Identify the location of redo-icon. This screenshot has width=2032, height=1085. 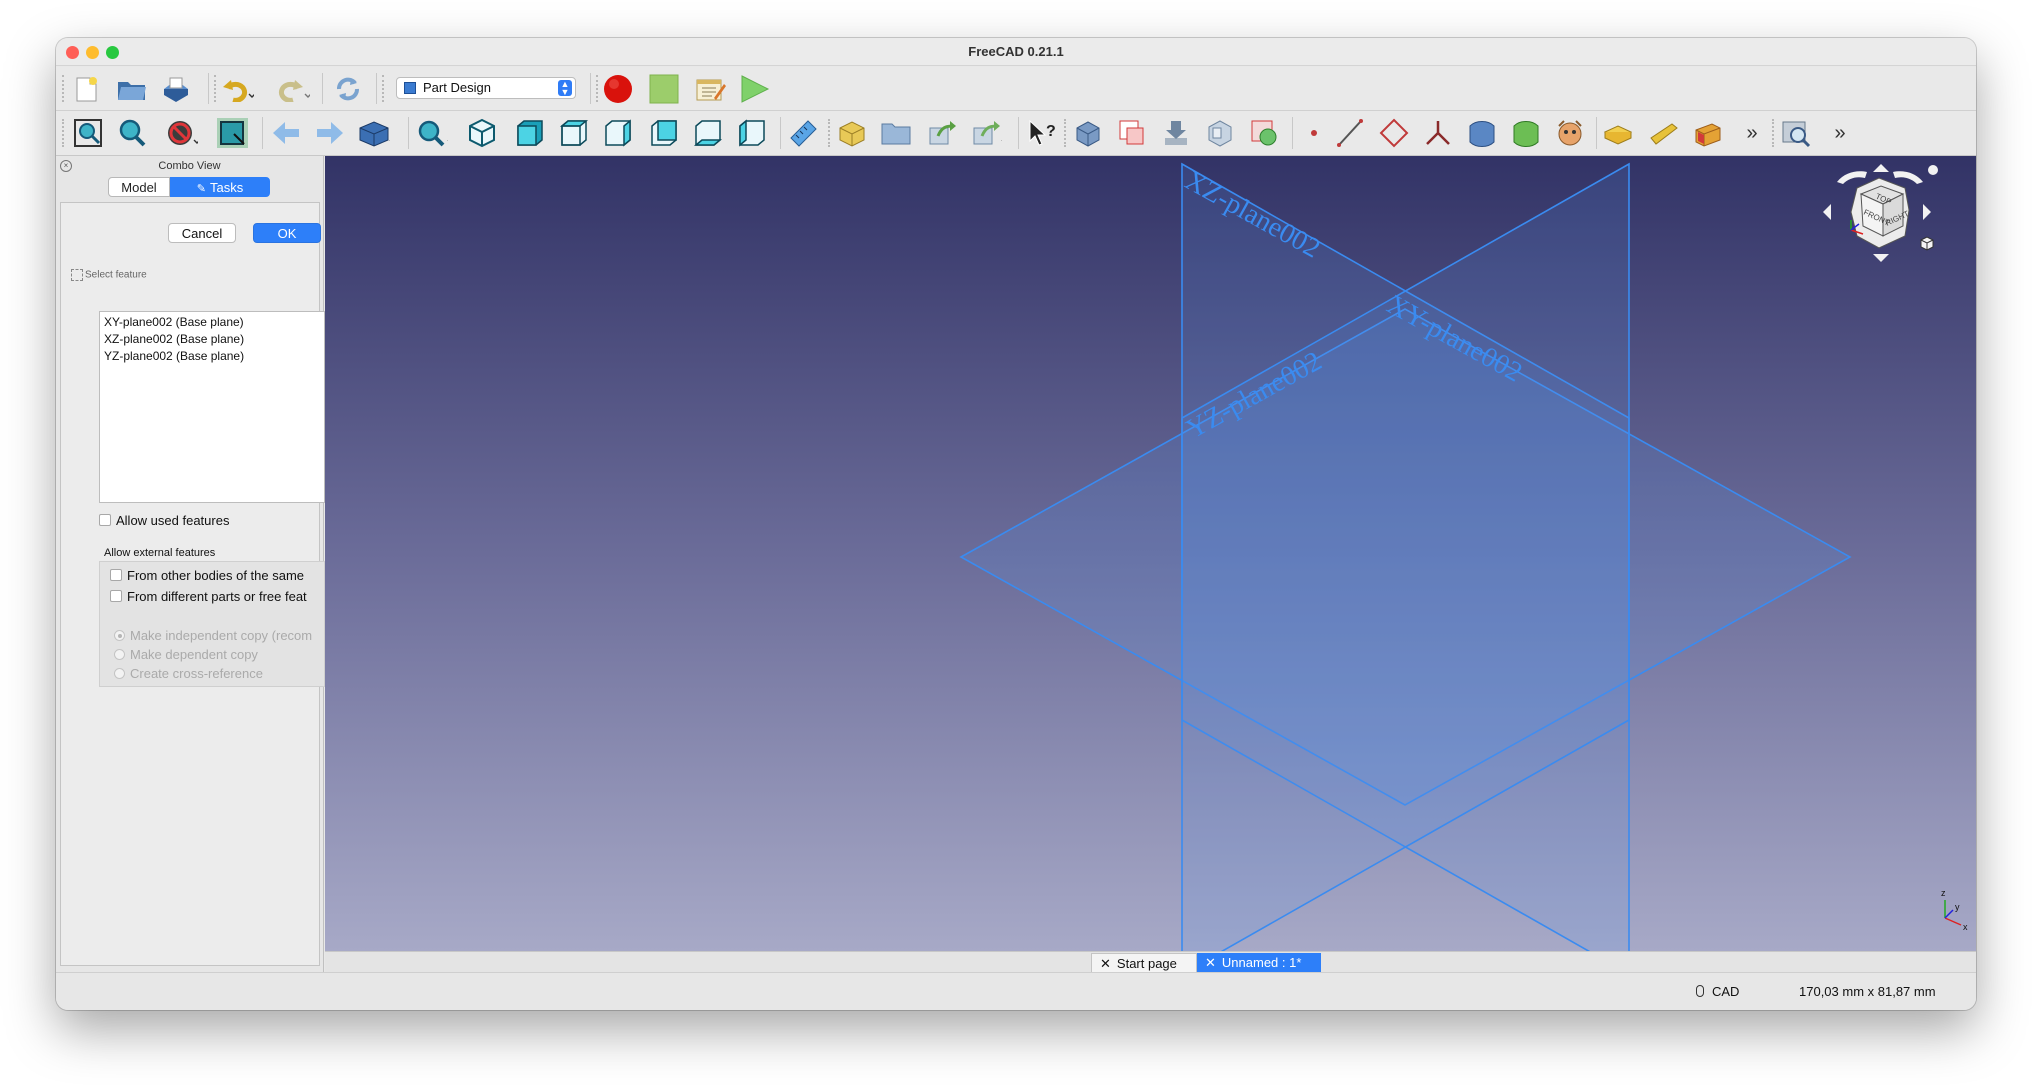
(294, 89).